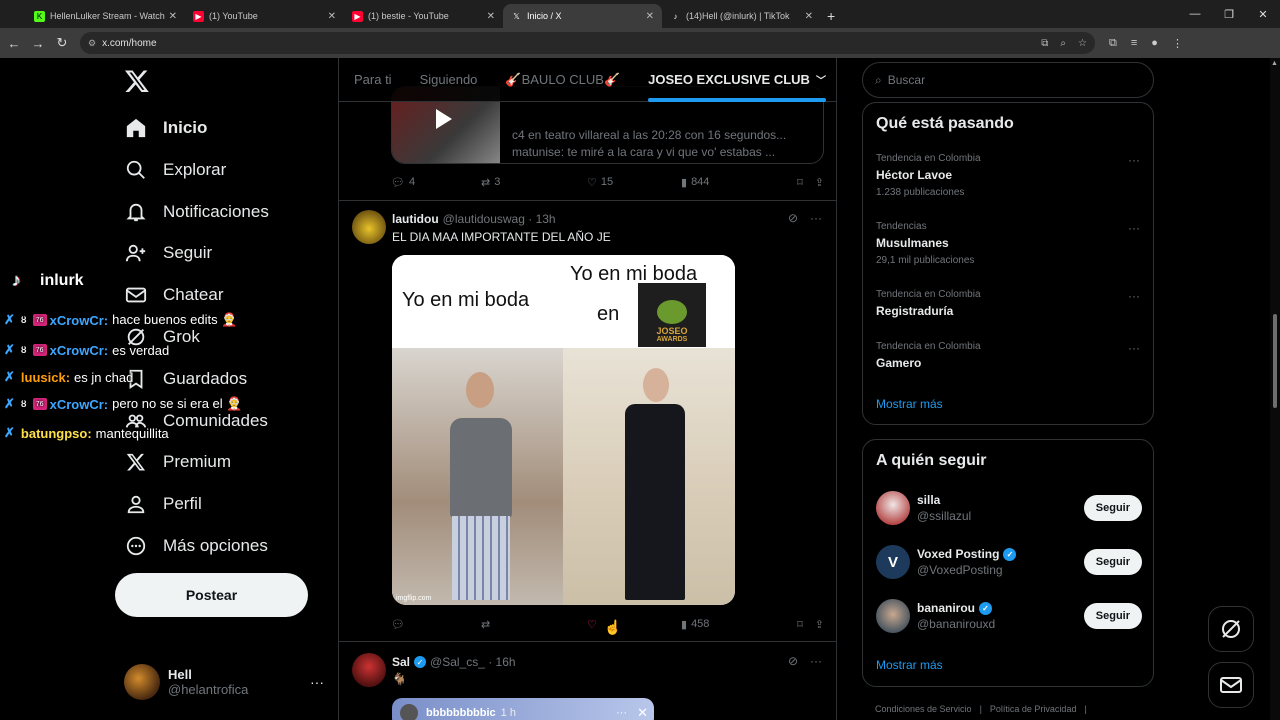 This screenshot has height=720, width=1280. Describe the element at coordinates (163, 504) in the screenshot. I see `nav-profile: Perfil` at that location.